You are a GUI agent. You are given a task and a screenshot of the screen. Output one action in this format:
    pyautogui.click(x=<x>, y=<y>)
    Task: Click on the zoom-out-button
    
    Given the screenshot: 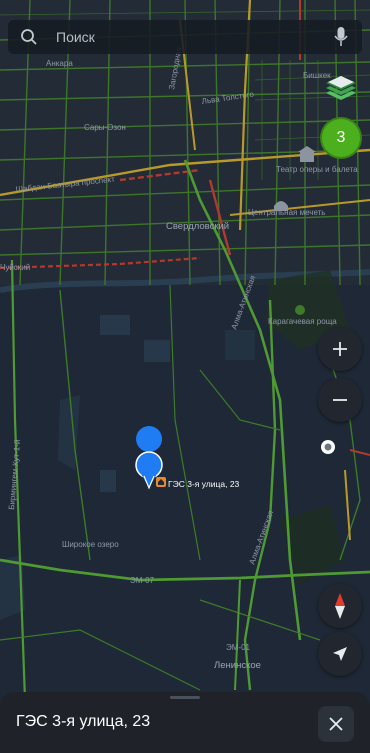 What is the action you would take?
    pyautogui.click(x=340, y=400)
    